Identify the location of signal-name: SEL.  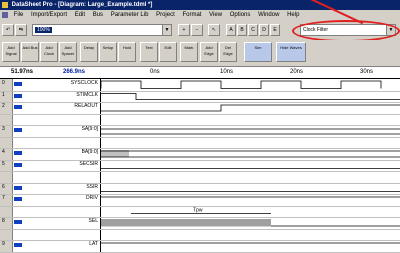
(63, 221).